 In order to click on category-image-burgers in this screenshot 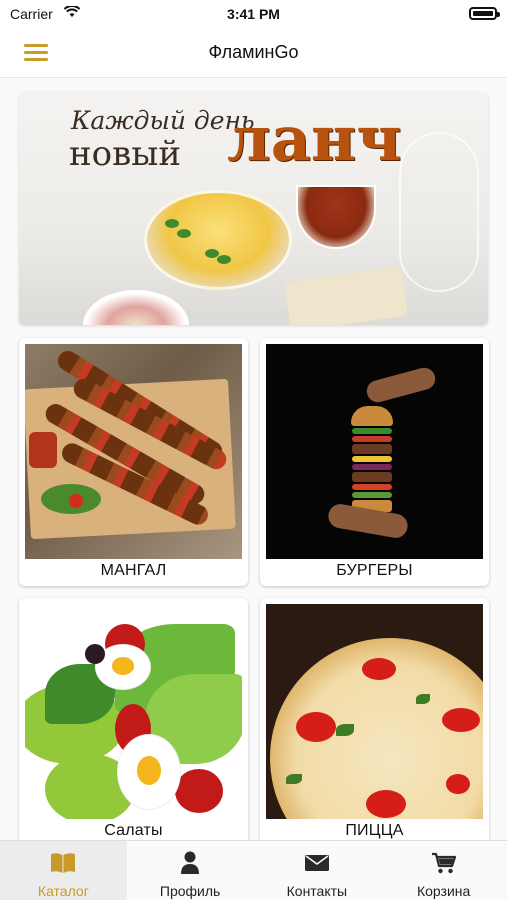, I will do `click(374, 451)`.